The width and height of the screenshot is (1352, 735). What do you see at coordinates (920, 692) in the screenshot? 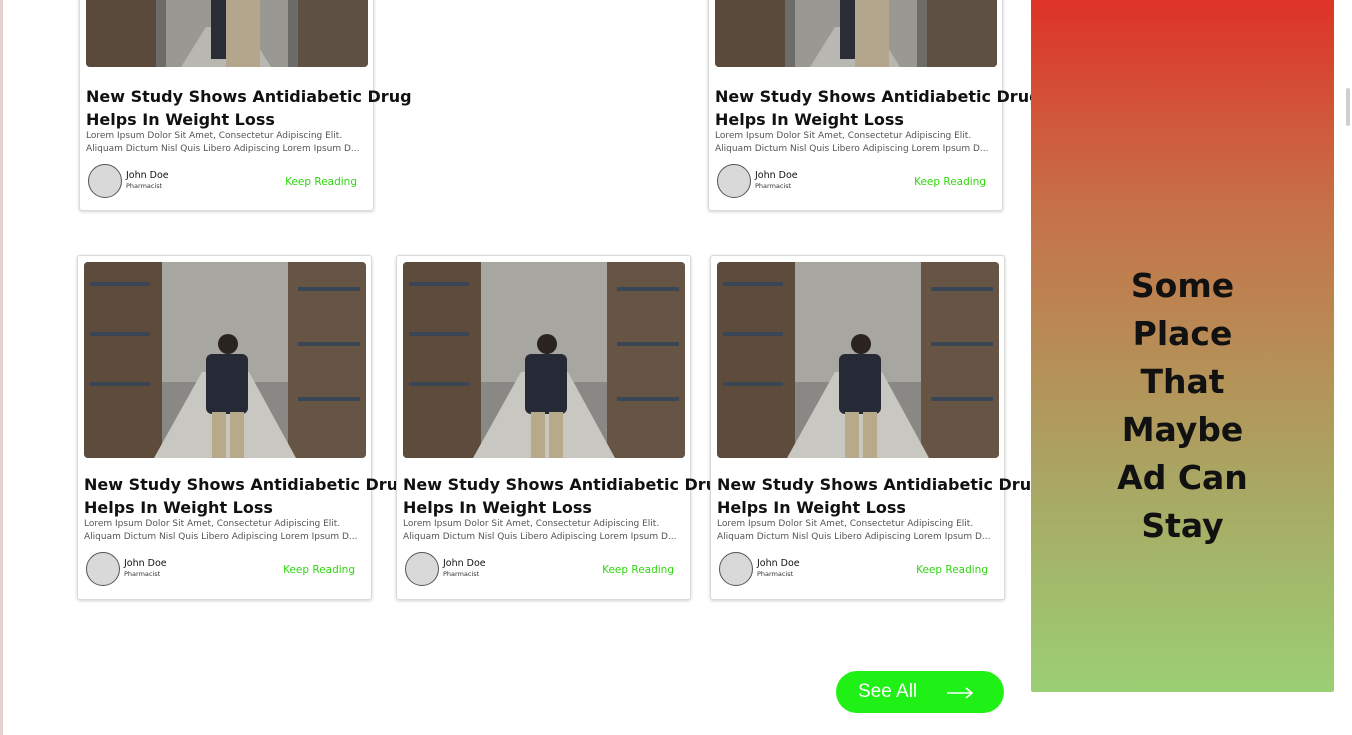
I see `see-all-button: See All` at bounding box center [920, 692].